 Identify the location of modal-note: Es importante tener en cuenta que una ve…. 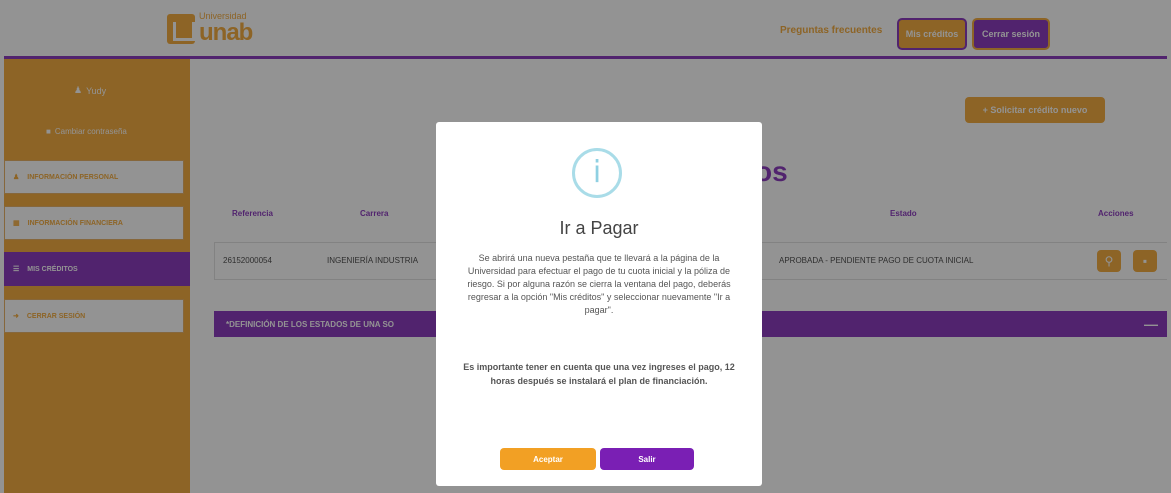
(599, 374).